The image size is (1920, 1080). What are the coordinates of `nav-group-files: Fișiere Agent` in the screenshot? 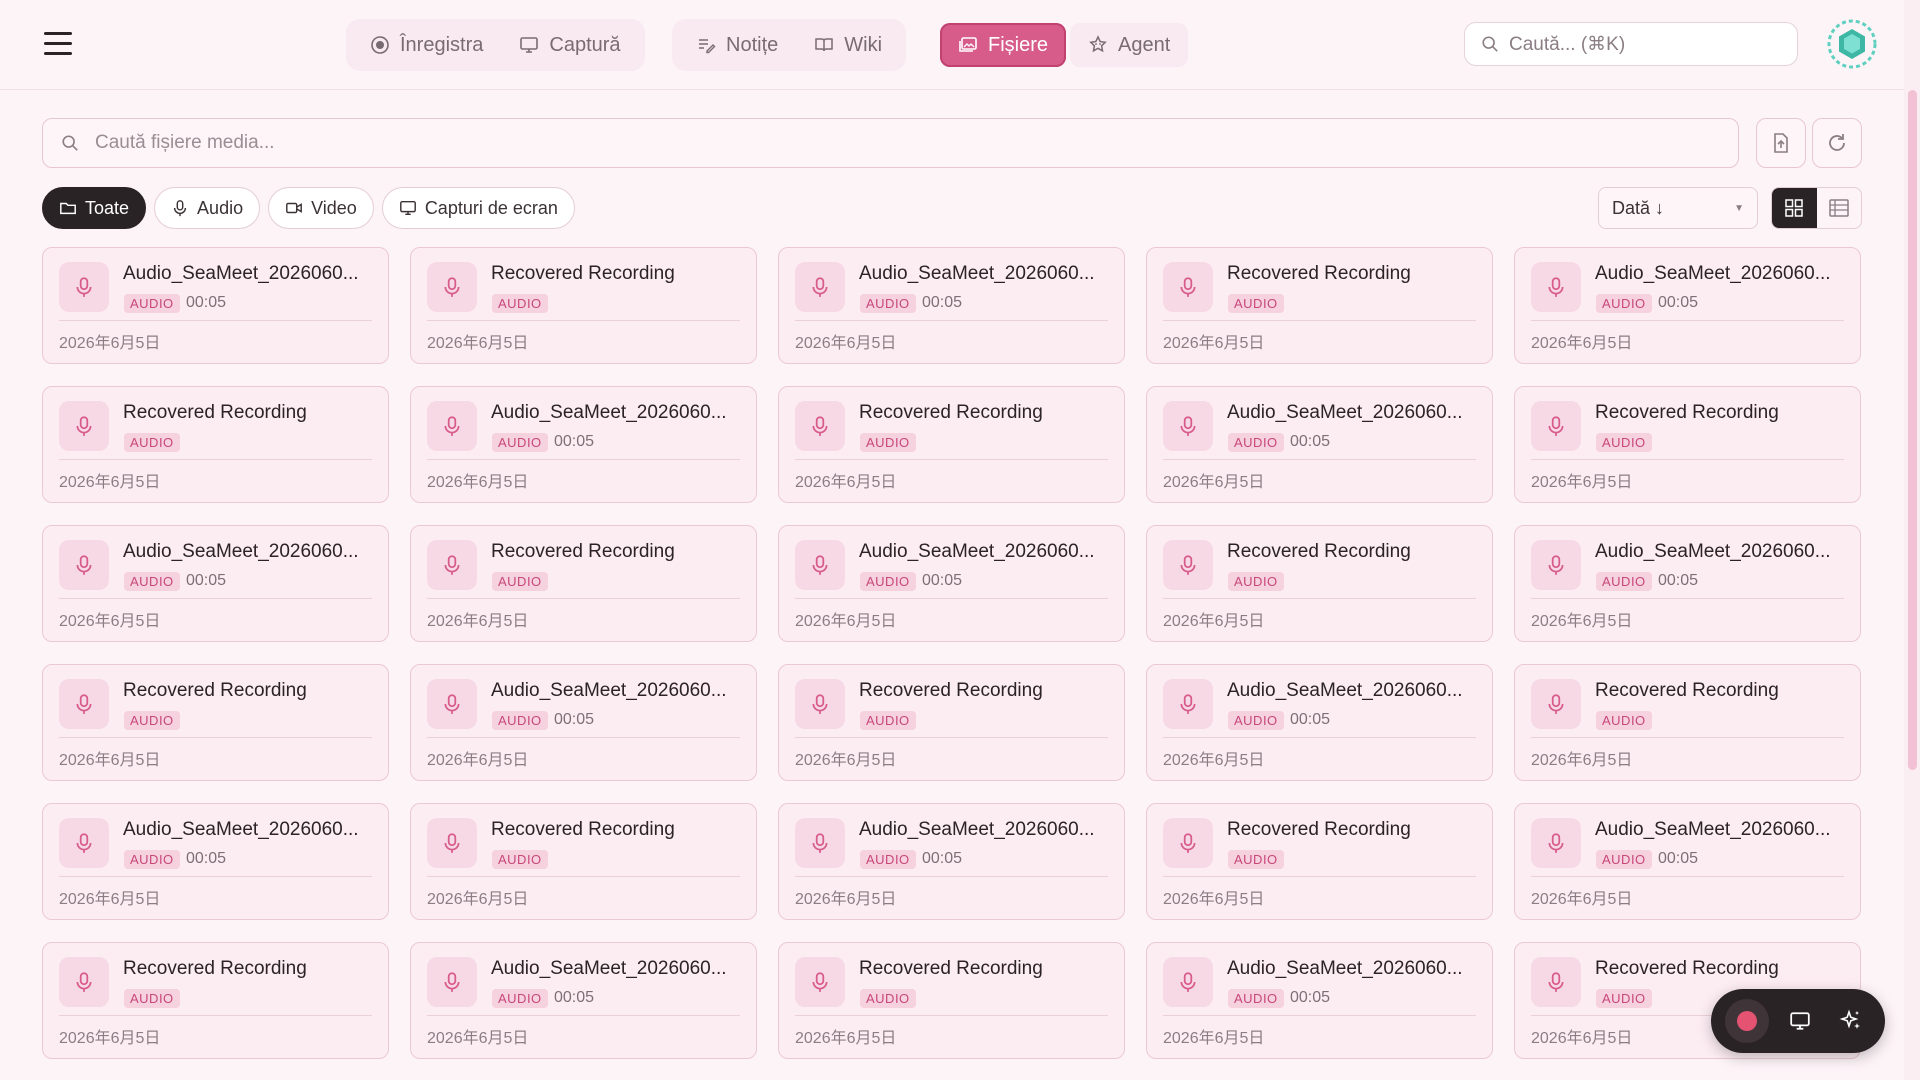 It's located at (1064, 45).